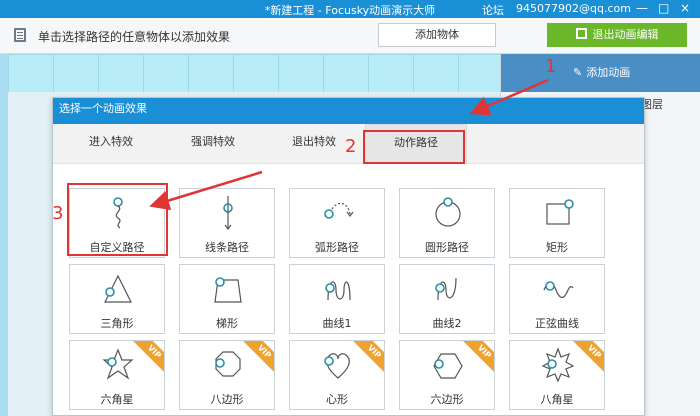  What do you see at coordinates (348, 111) in the screenshot?
I see `dialog-title: 选择一个动画效果` at bounding box center [348, 111].